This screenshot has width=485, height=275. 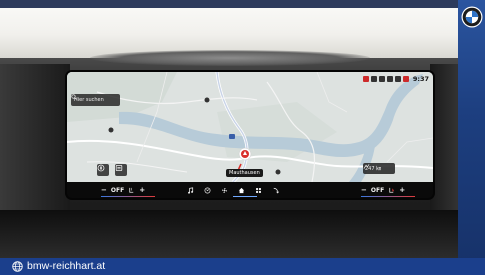 I want to click on status-bar: 9:37, so click(x=395, y=79).